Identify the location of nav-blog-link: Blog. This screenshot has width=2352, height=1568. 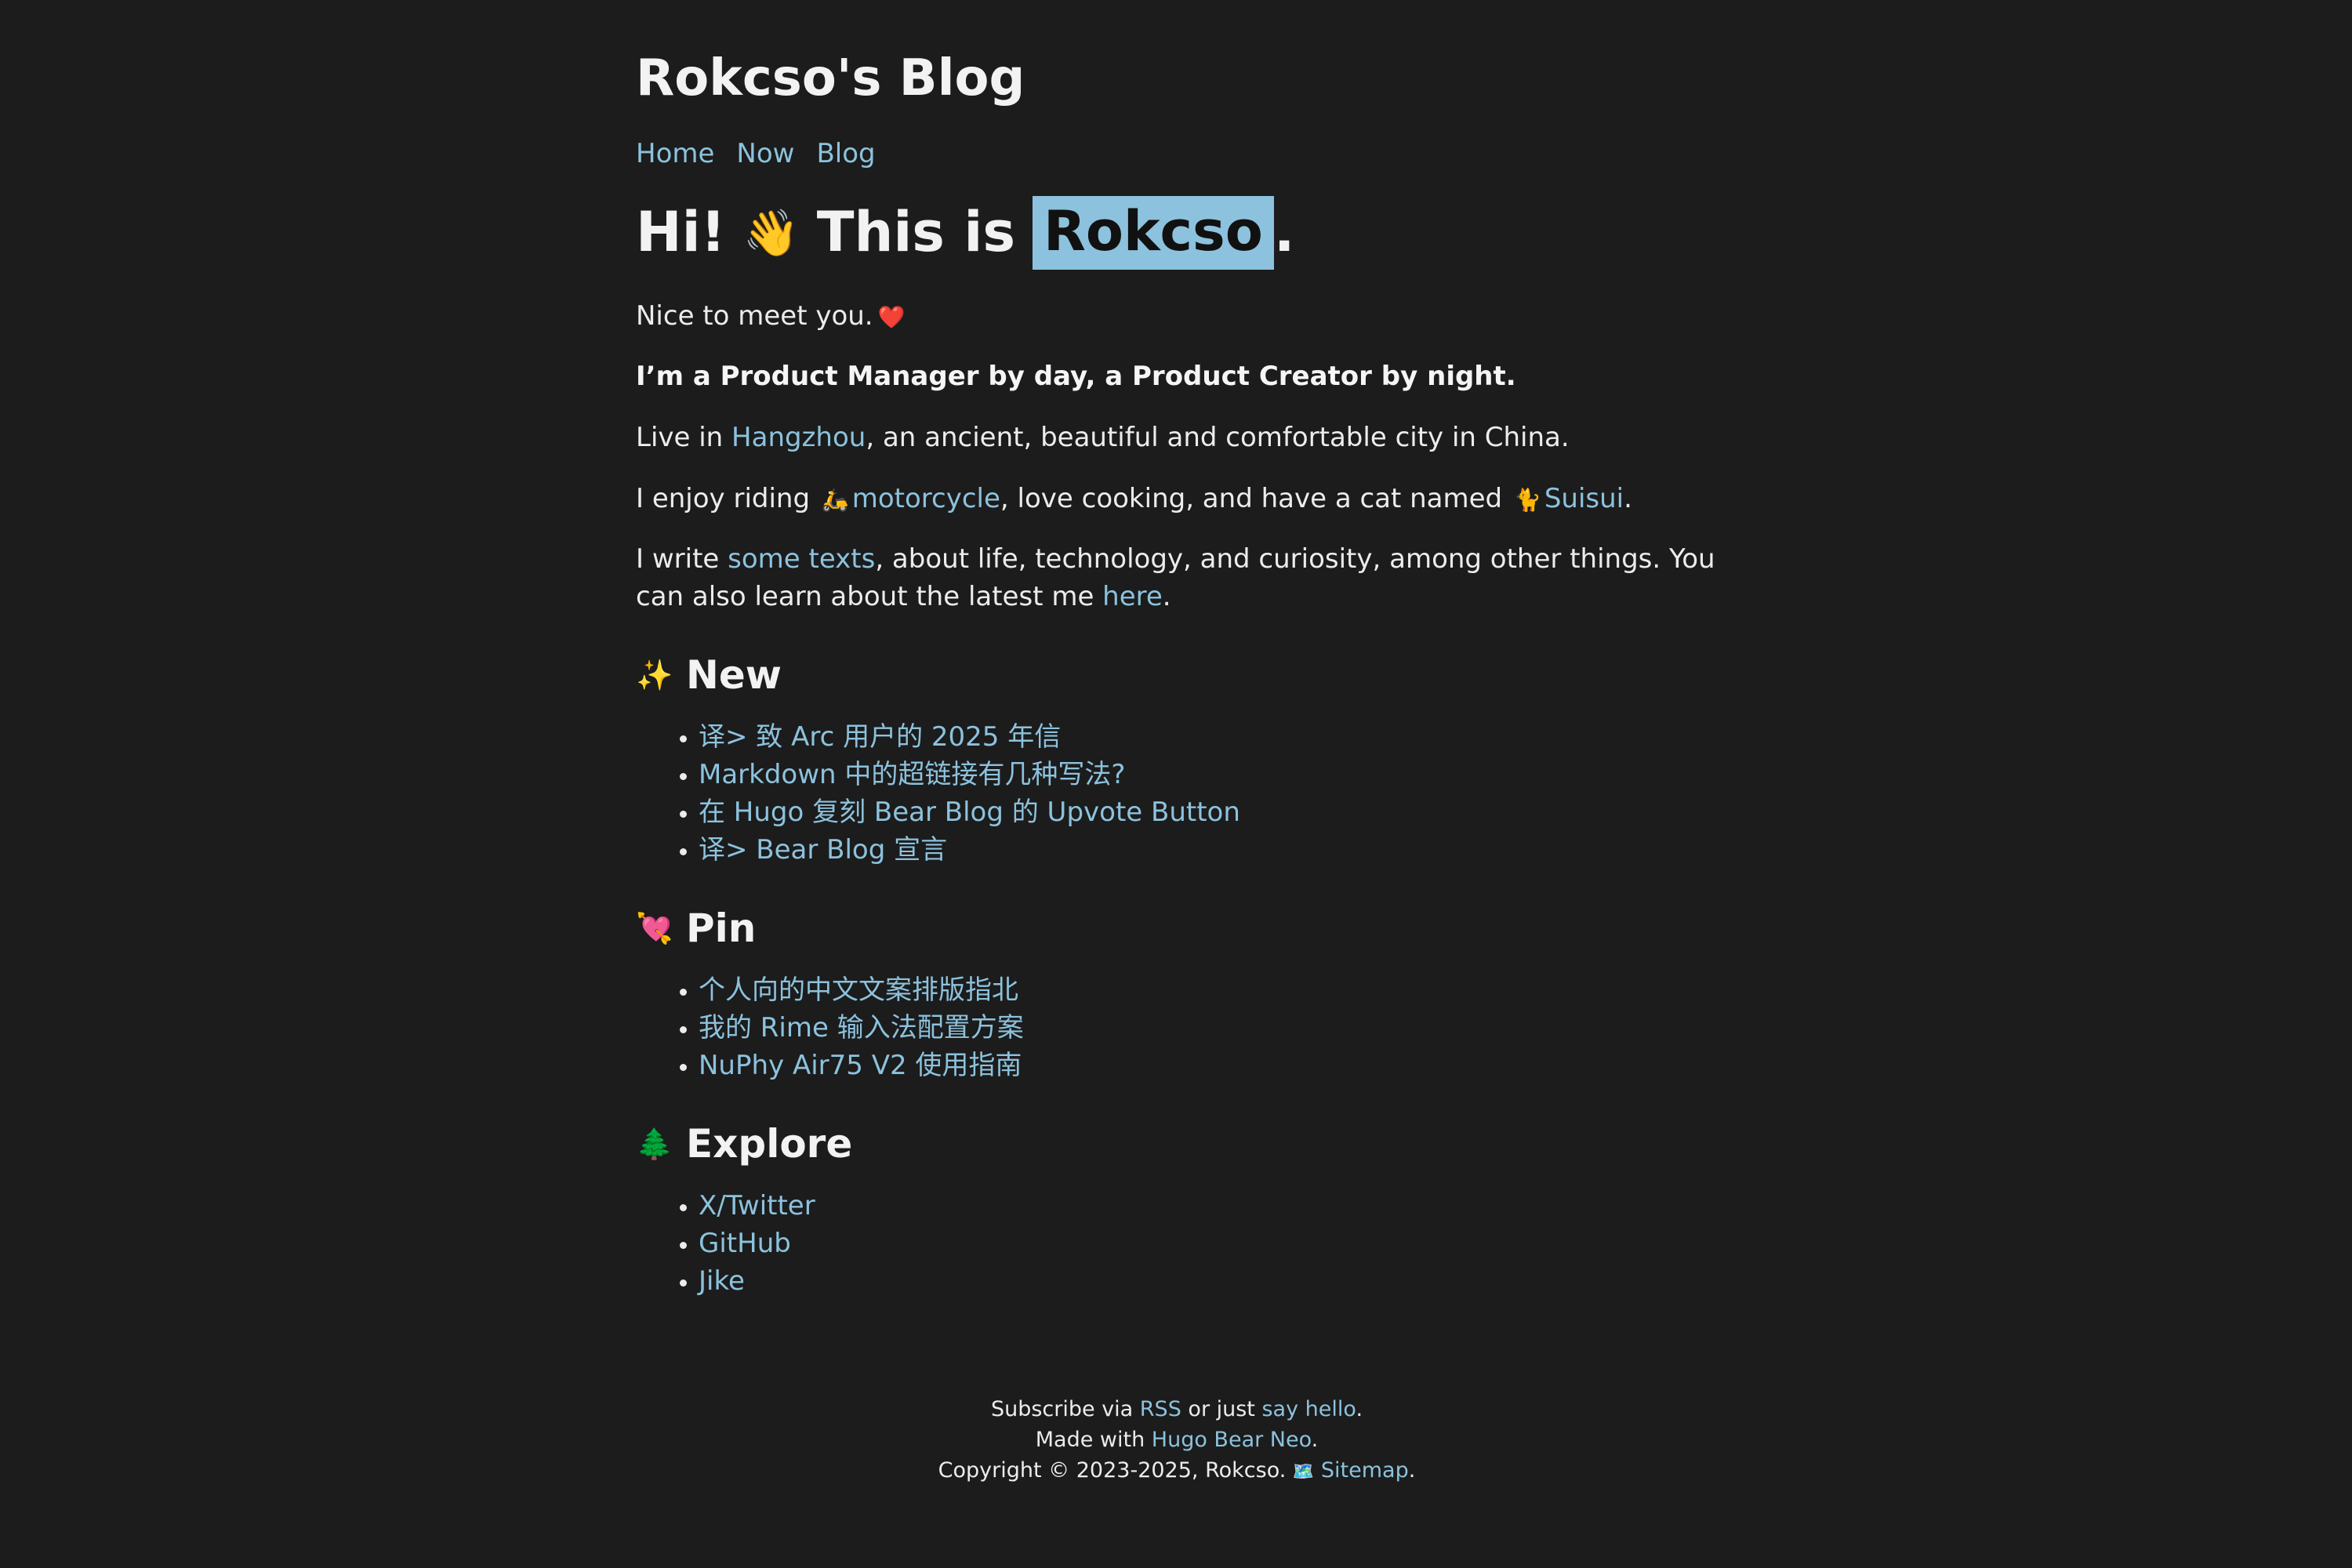
(846, 154).